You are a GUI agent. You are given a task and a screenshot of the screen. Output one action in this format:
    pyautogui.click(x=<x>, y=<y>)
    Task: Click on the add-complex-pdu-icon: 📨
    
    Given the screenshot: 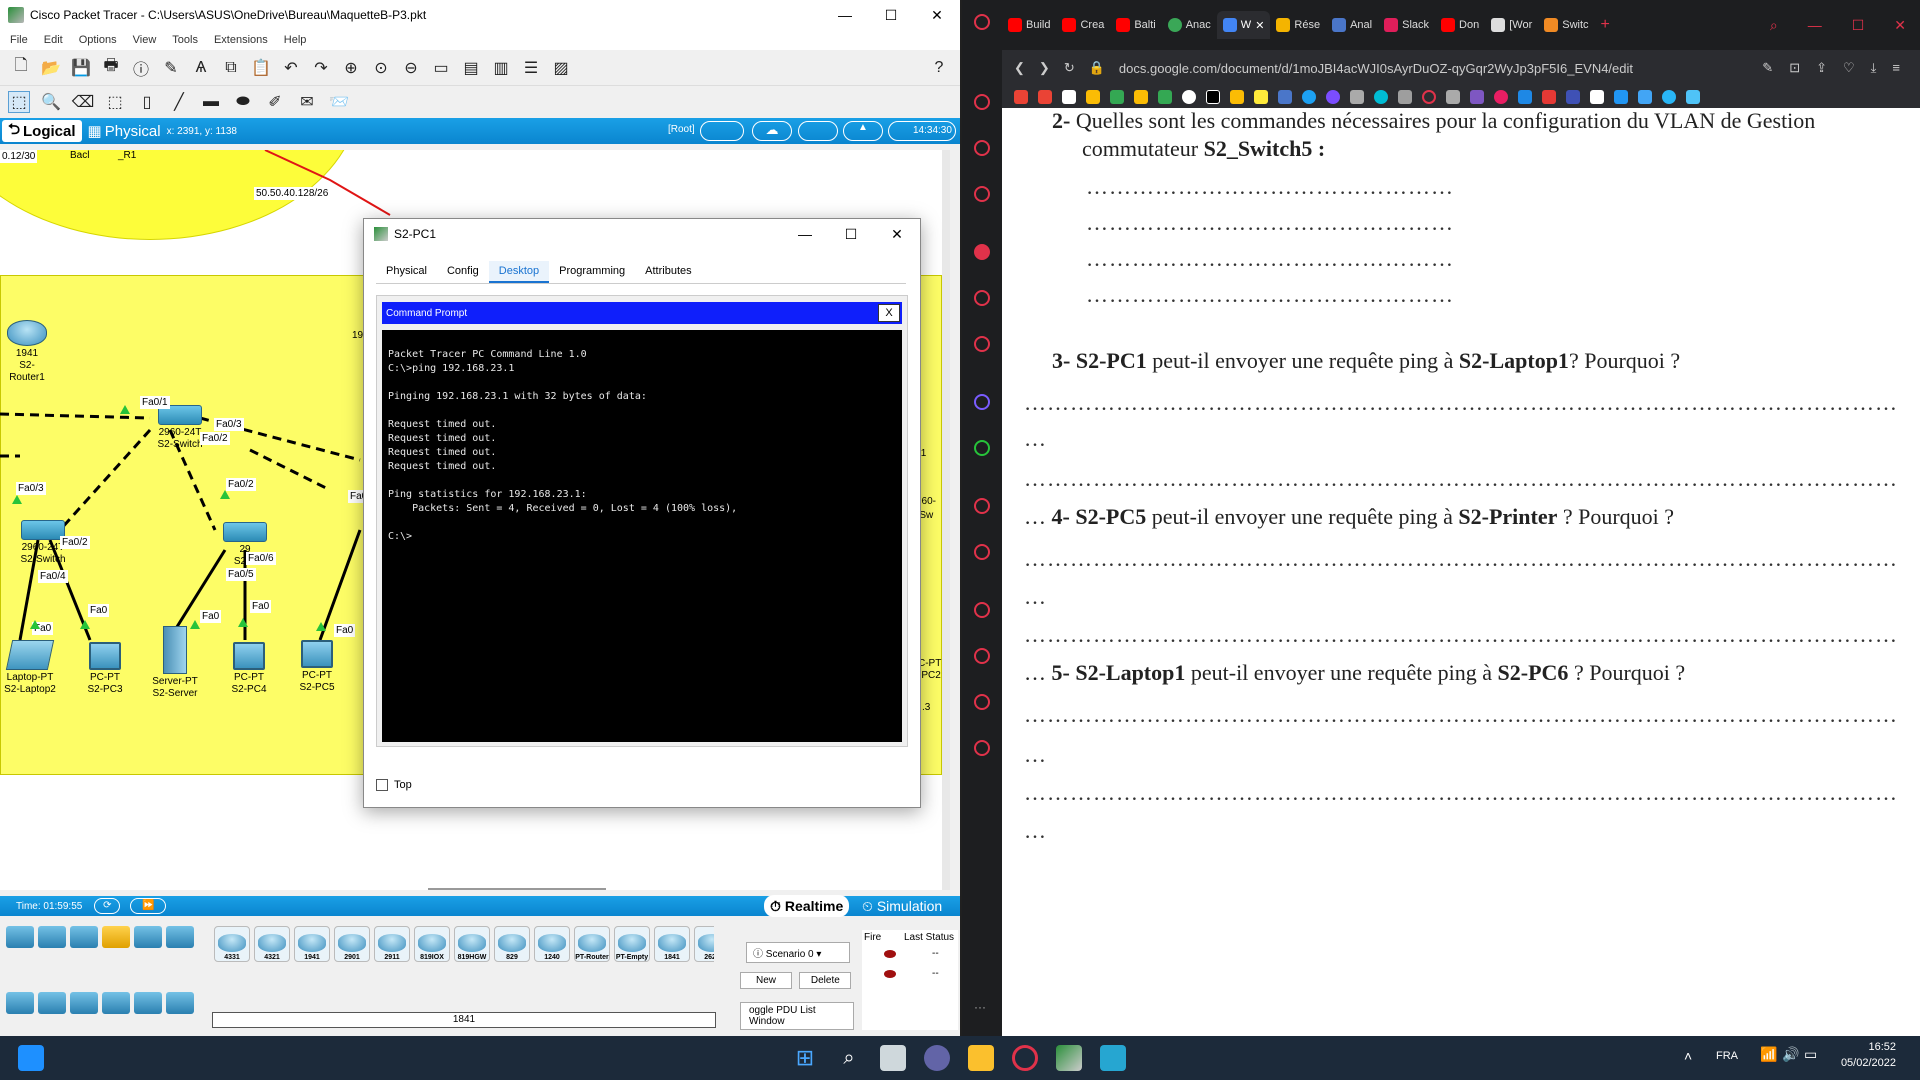 What is the action you would take?
    pyautogui.click(x=339, y=102)
    